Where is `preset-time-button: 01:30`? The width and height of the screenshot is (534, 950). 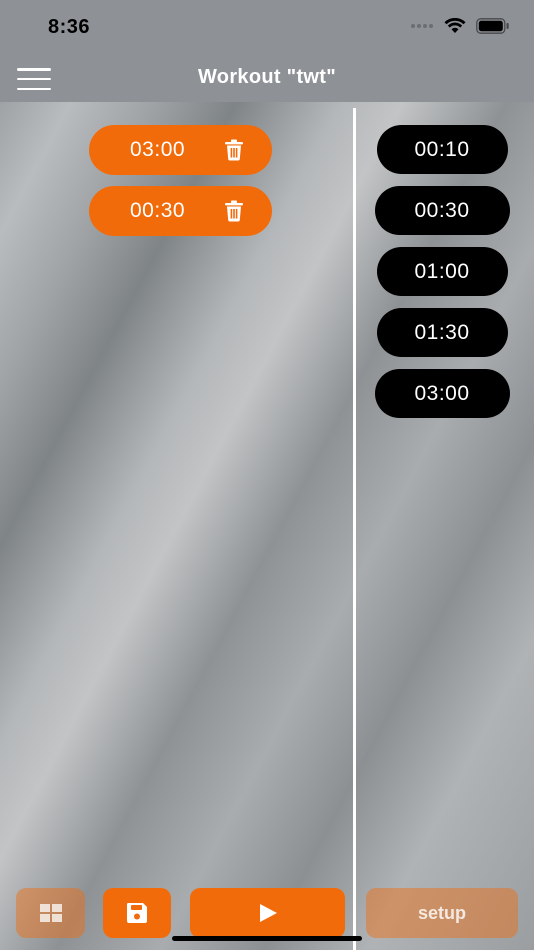
preset-time-button: 01:30 is located at coordinates (442, 332).